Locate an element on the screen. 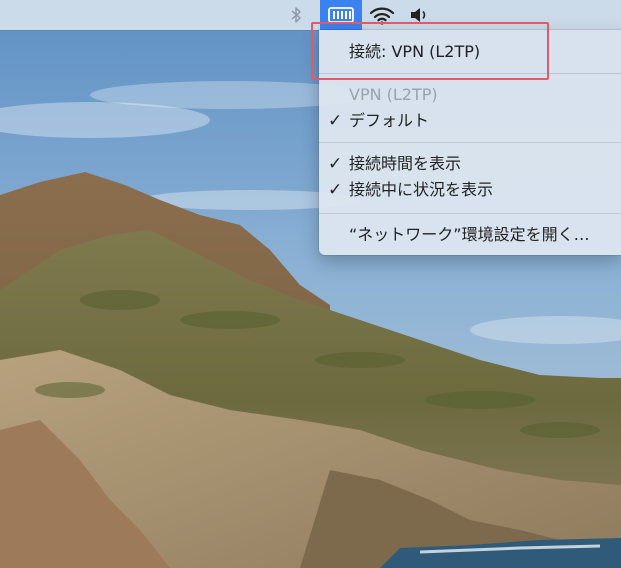 The width and height of the screenshot is (621, 568). connect-vpn-item: 接続: VPN (L2TP) is located at coordinates (470, 52).